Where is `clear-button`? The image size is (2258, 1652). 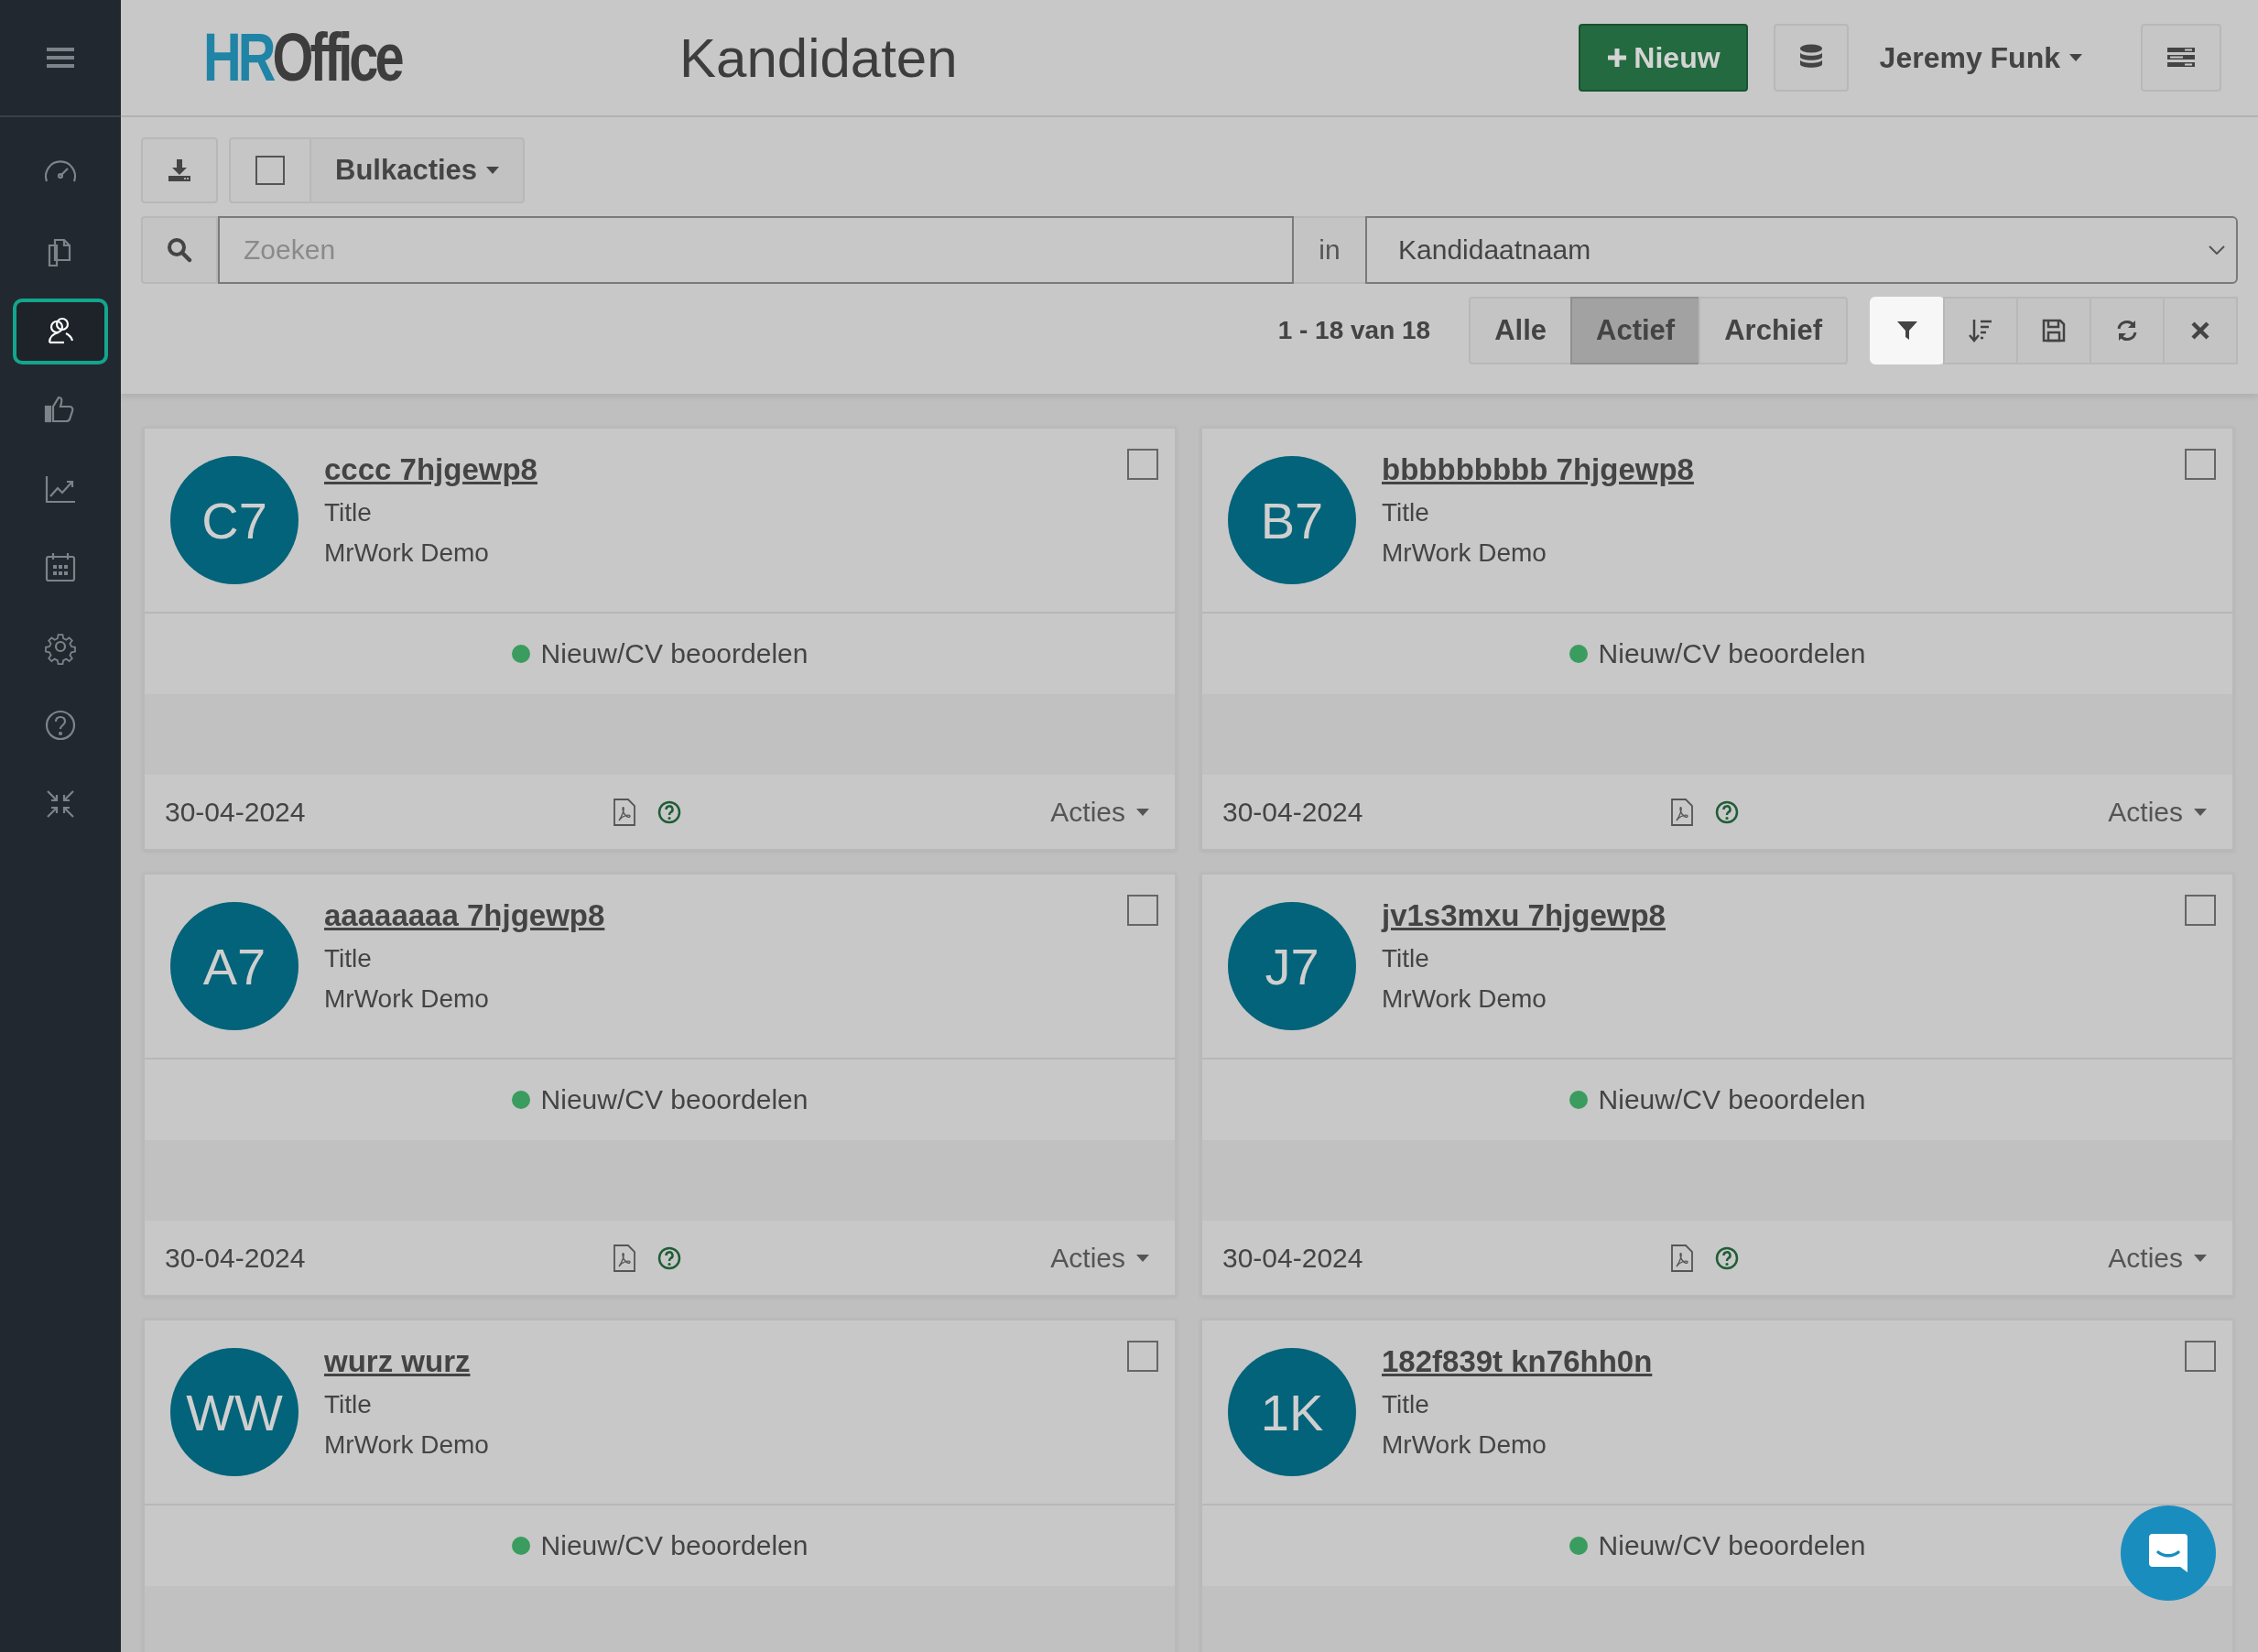 clear-button is located at coordinates (2201, 330).